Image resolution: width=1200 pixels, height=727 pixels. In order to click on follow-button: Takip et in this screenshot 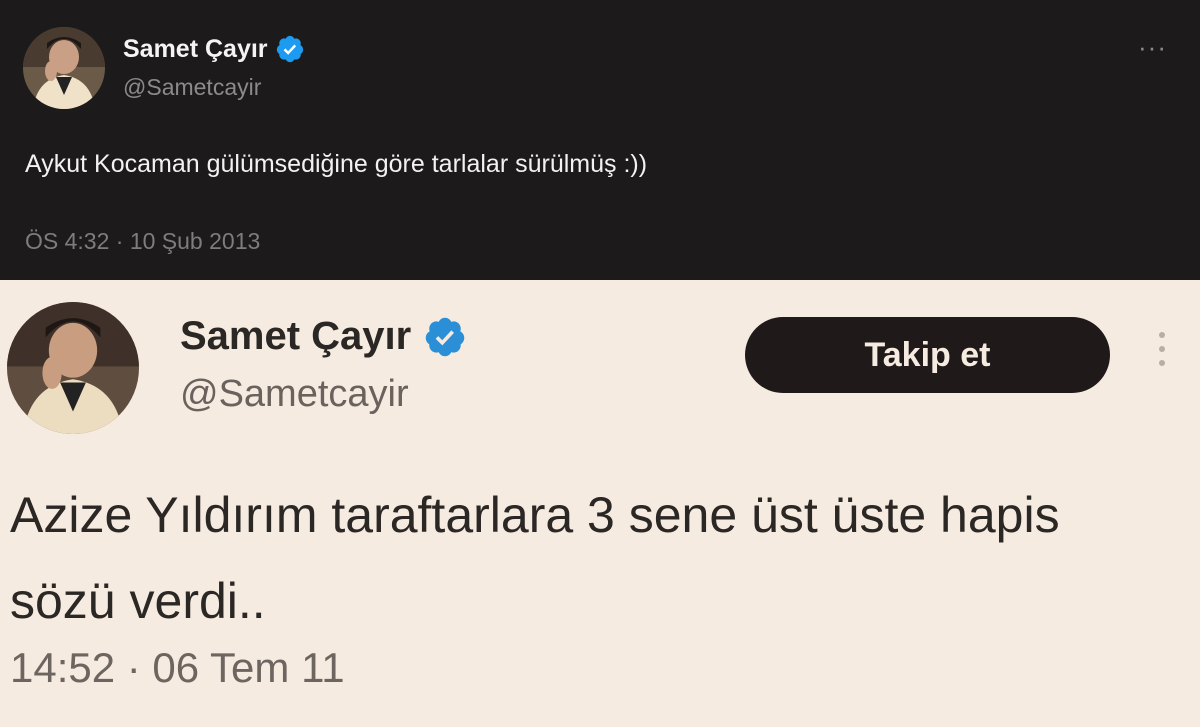, I will do `click(927, 355)`.